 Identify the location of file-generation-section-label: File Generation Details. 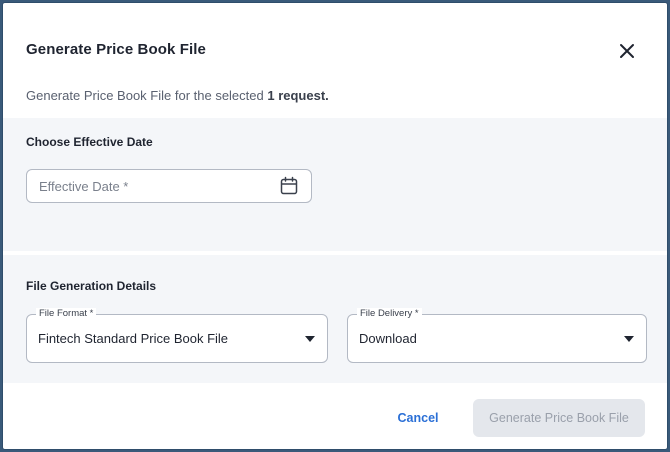
(91, 286).